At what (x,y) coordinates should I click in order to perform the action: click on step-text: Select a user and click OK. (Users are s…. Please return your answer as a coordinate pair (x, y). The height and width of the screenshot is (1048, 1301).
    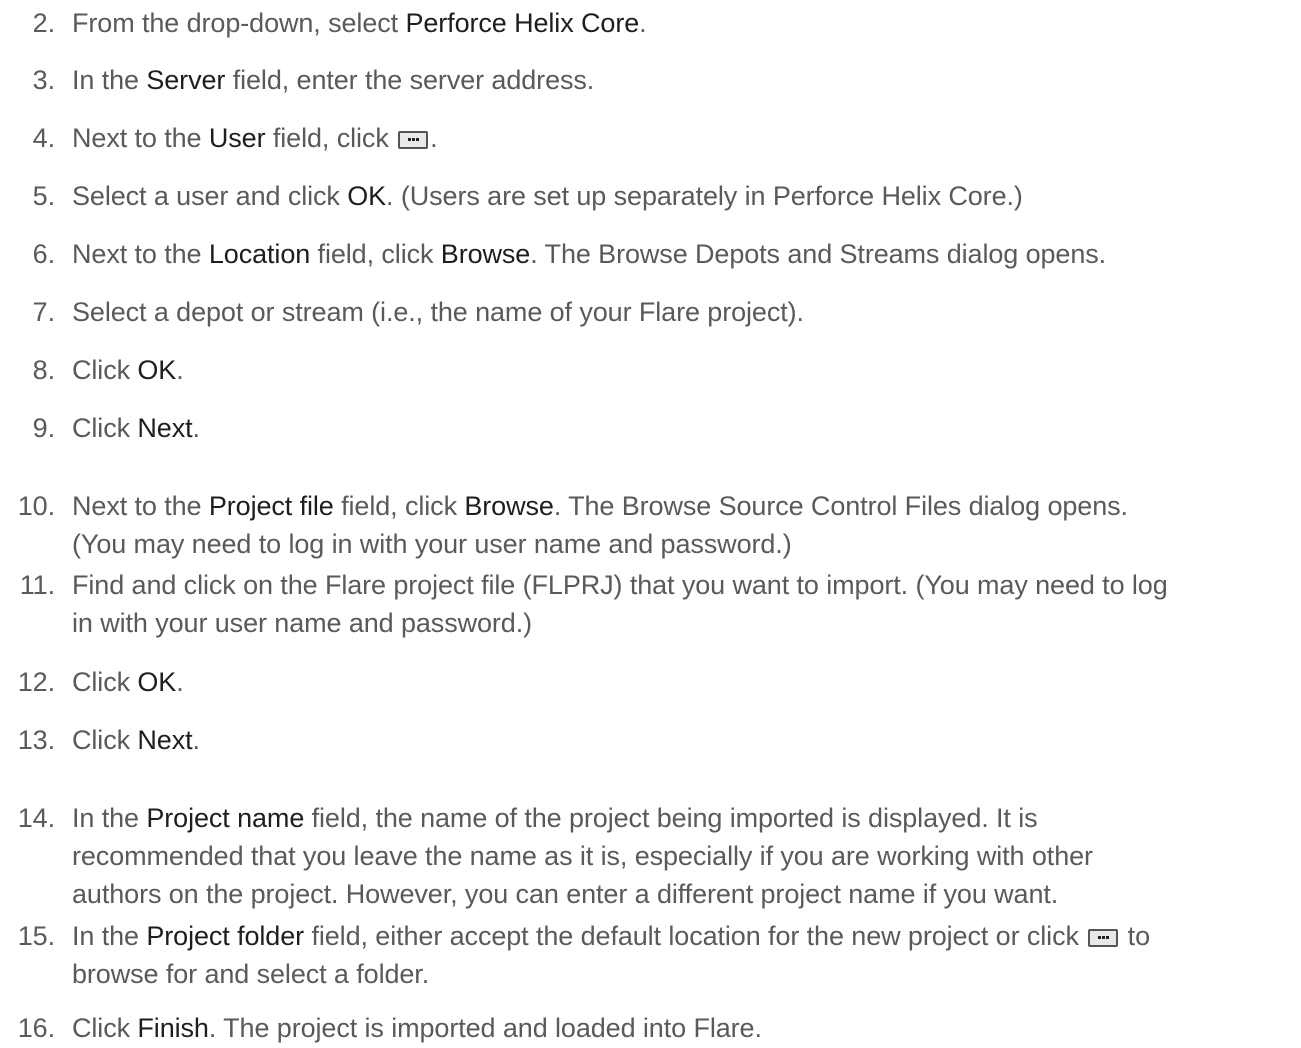
    Looking at the image, I should click on (686, 196).